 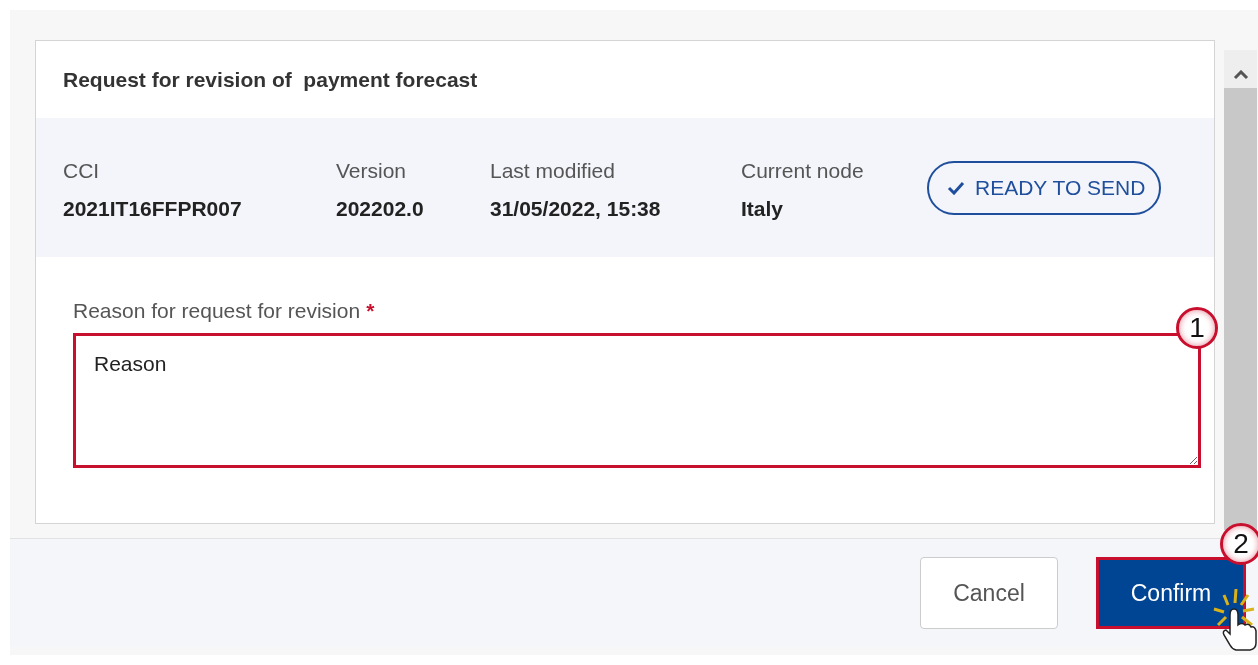 What do you see at coordinates (1239, 544) in the screenshot?
I see `callout-marker: 2` at bounding box center [1239, 544].